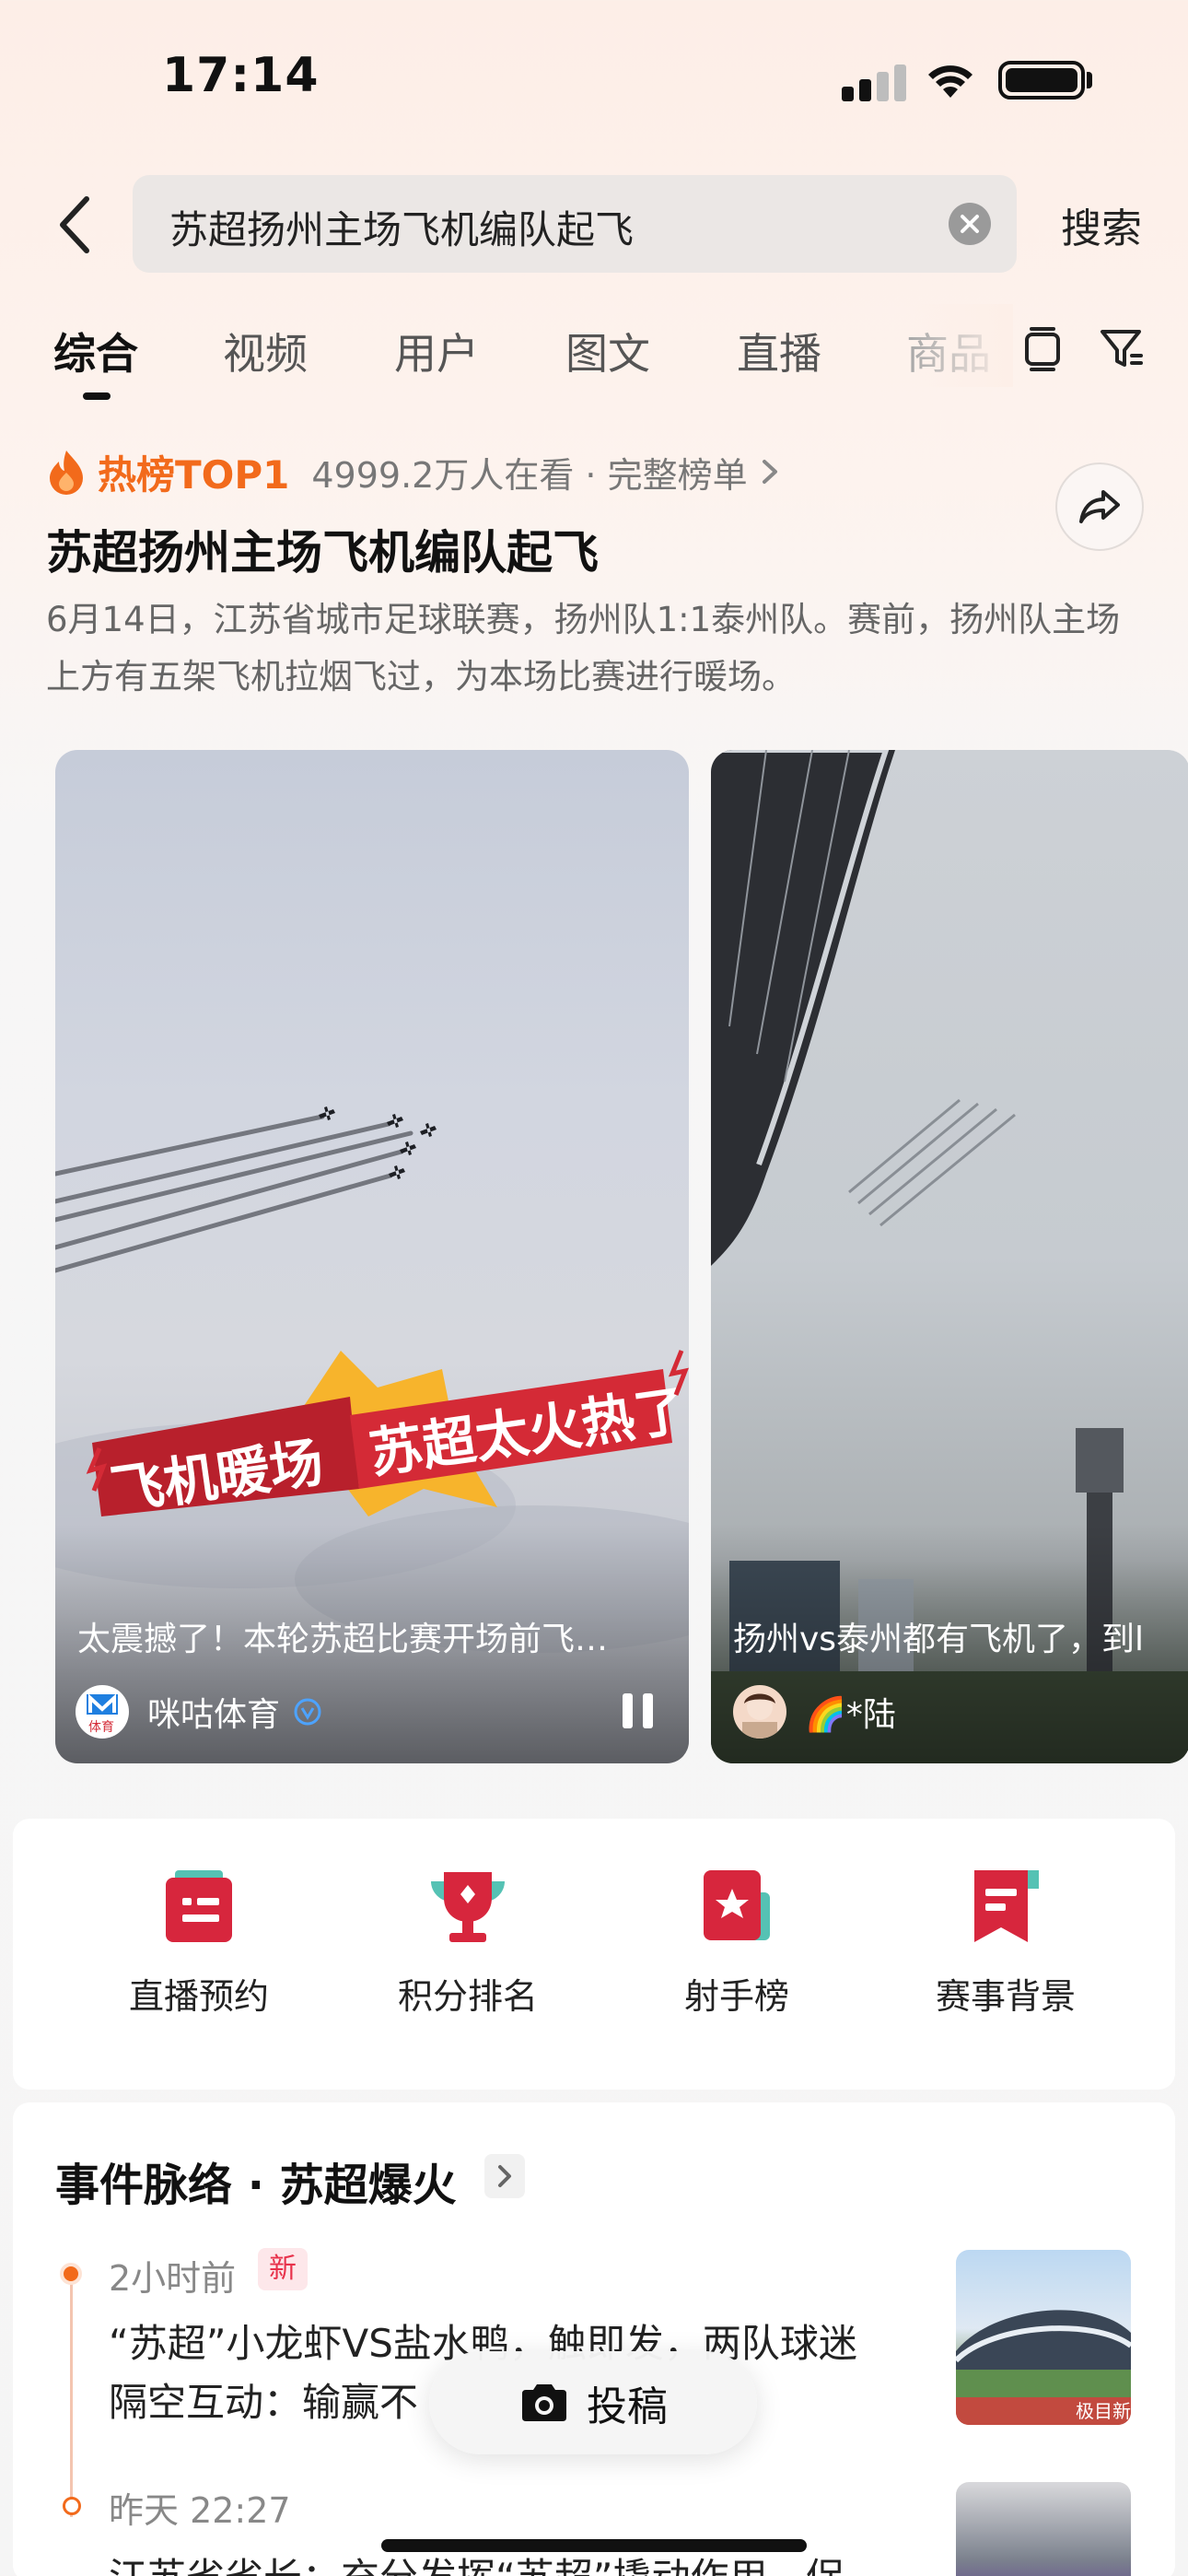  What do you see at coordinates (468, 1907) in the screenshot?
I see `trophy-icon` at bounding box center [468, 1907].